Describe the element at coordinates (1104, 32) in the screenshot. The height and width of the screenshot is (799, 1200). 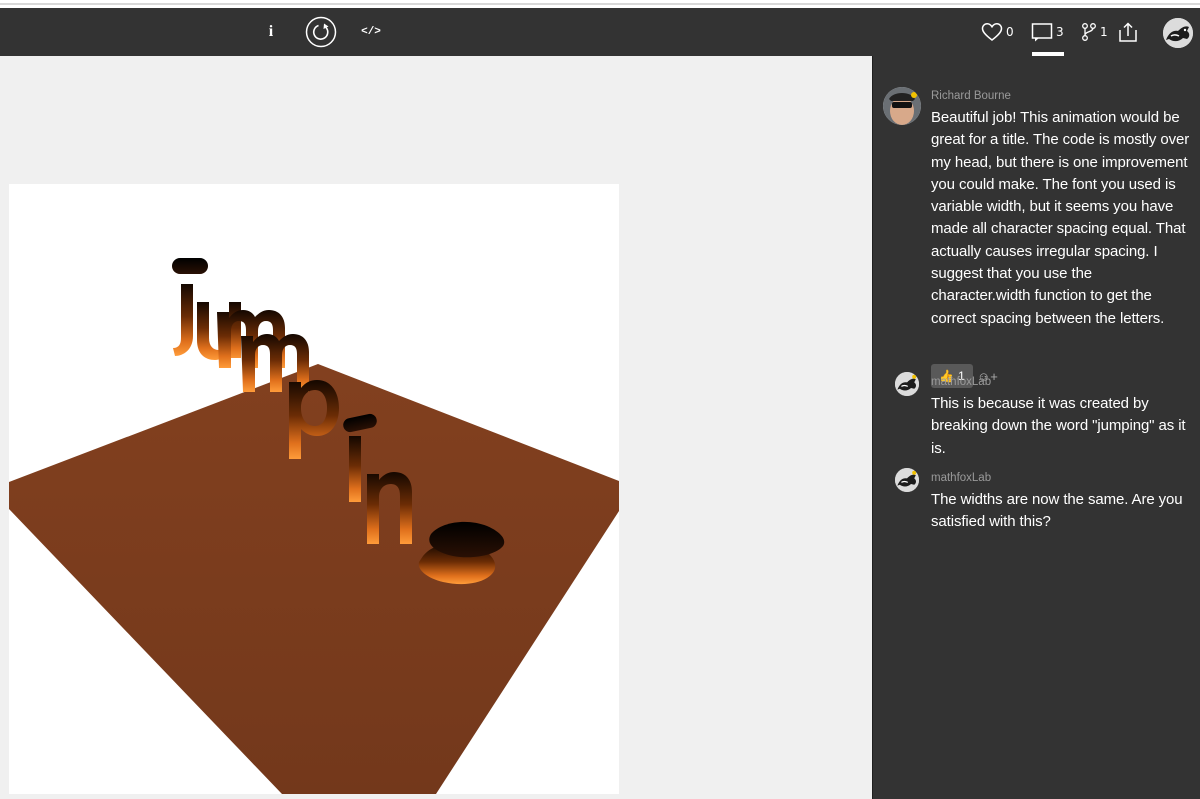
I see `fork-count: 1` at that location.